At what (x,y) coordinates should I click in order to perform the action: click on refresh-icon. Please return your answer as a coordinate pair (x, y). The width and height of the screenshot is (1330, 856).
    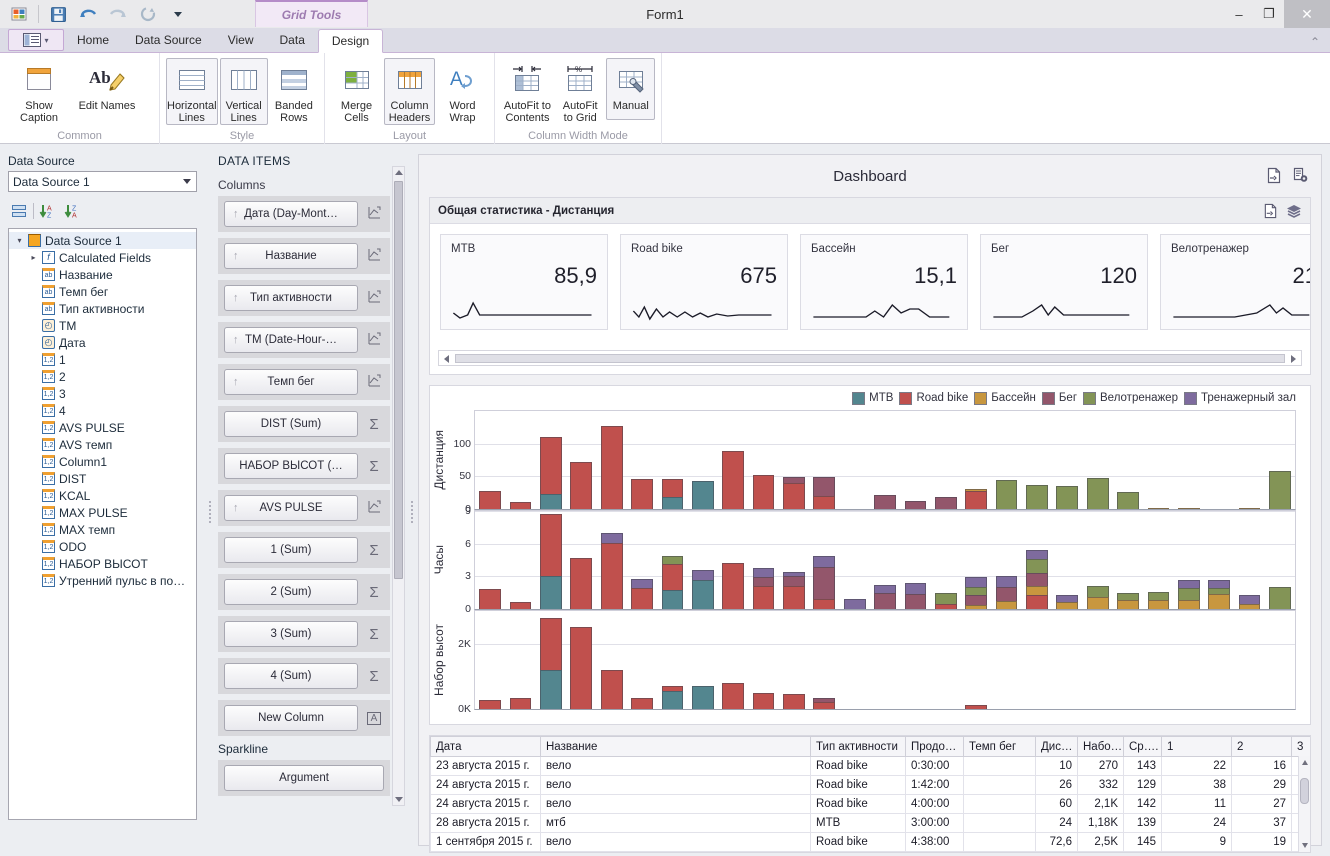
    Looking at the image, I should click on (148, 14).